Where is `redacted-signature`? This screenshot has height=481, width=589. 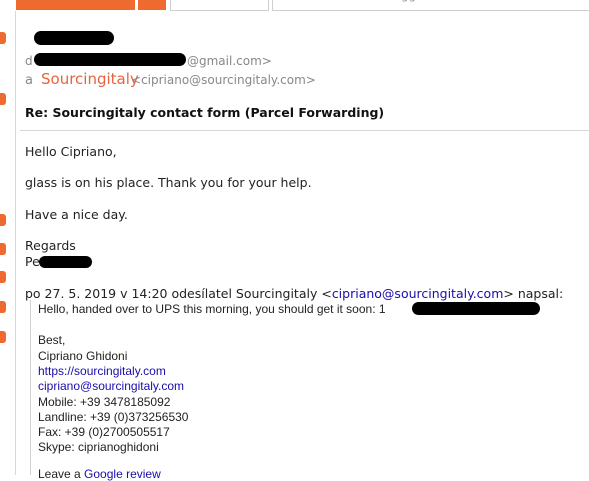 redacted-signature is located at coordinates (65, 262).